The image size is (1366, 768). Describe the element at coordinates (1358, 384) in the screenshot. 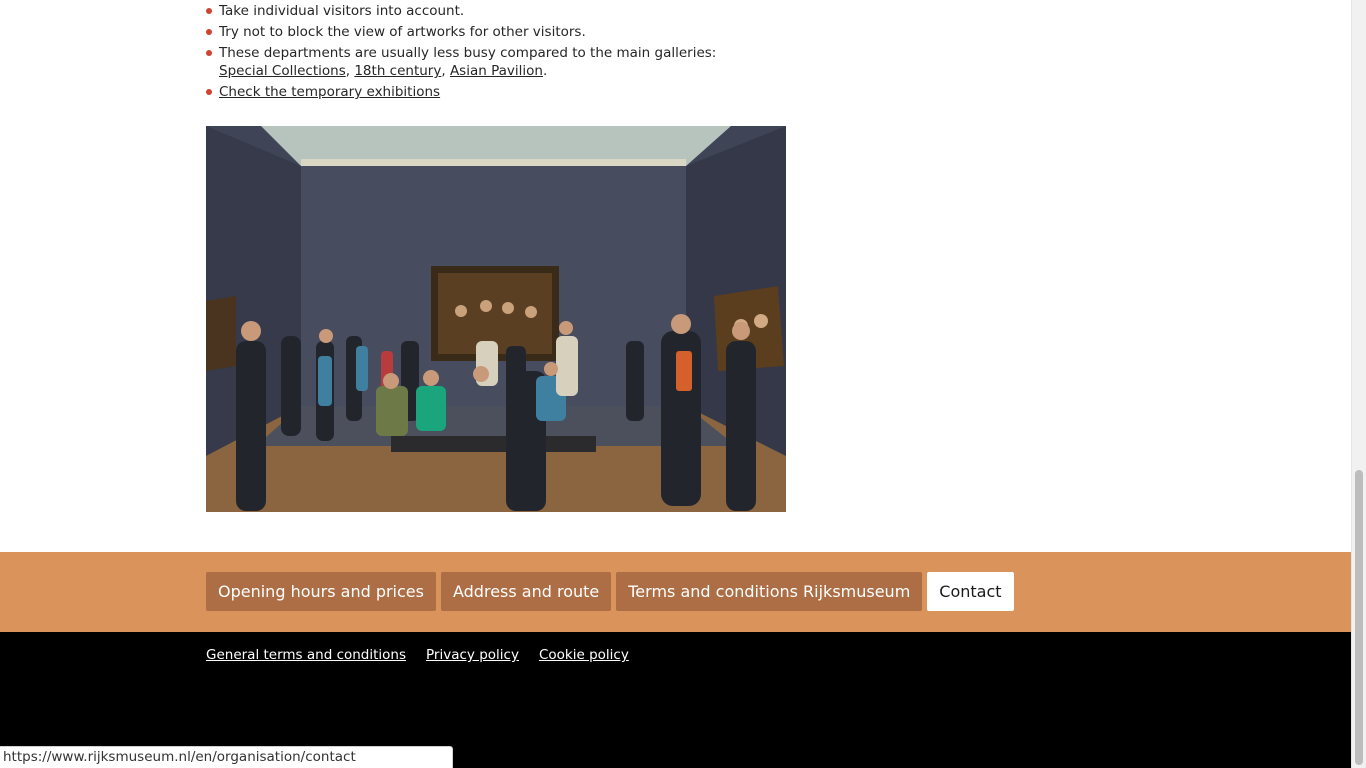

I see `vertical-scrollbar` at that location.